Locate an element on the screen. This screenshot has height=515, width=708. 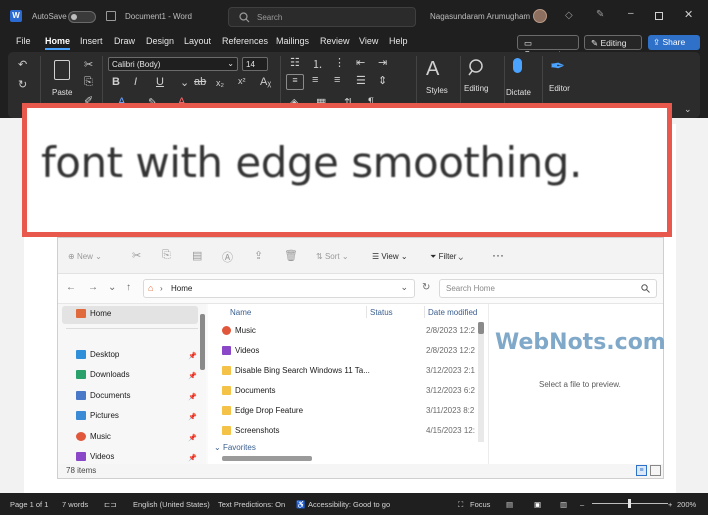
word-count: 7 words is located at coordinates (75, 504).